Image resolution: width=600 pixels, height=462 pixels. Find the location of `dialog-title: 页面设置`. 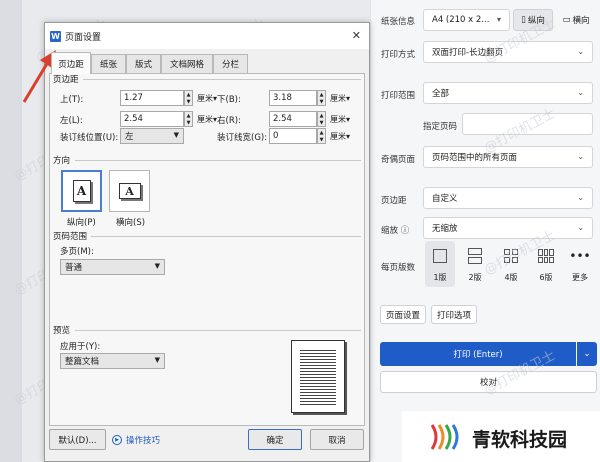

dialog-title: 页面设置 is located at coordinates (83, 37).